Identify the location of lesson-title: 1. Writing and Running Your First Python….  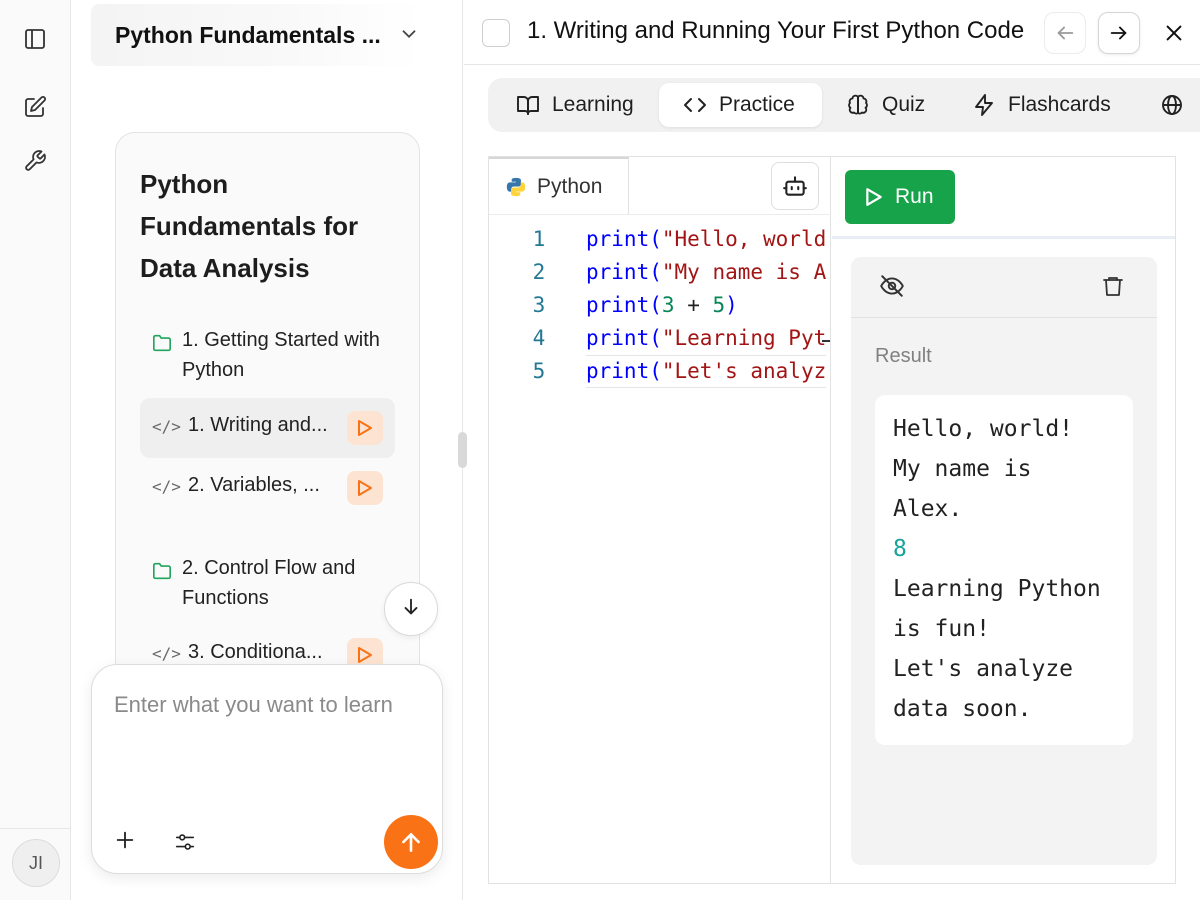
(776, 30).